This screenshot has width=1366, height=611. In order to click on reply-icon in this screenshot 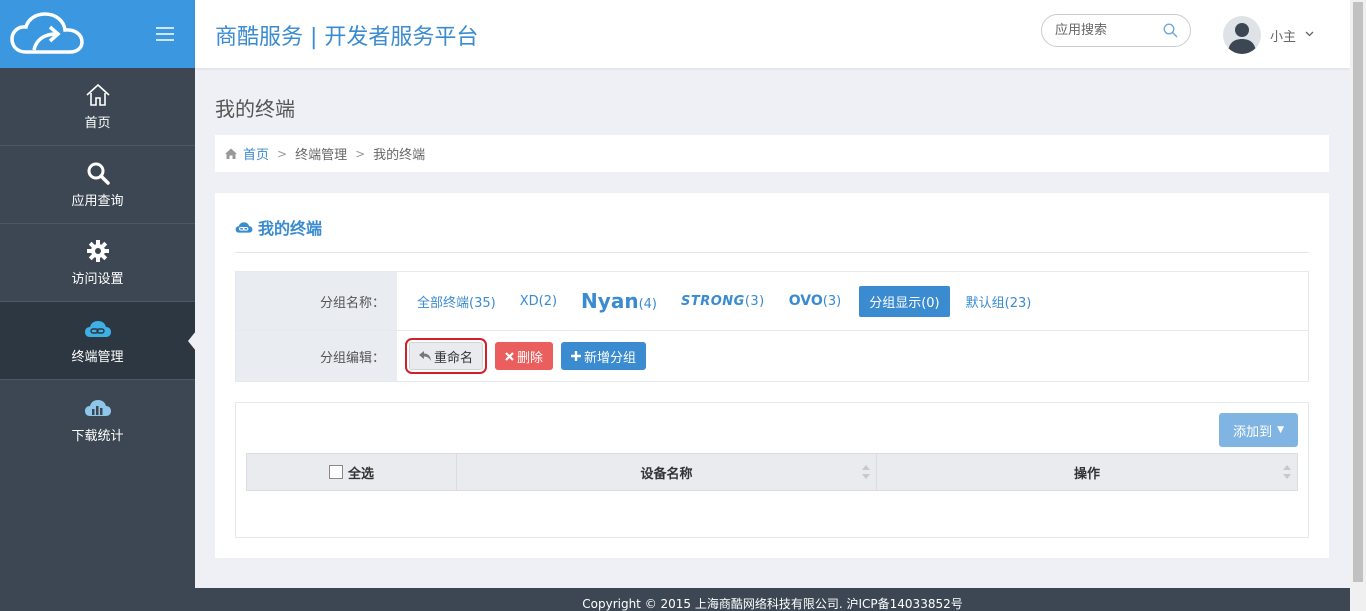, I will do `click(425, 356)`.